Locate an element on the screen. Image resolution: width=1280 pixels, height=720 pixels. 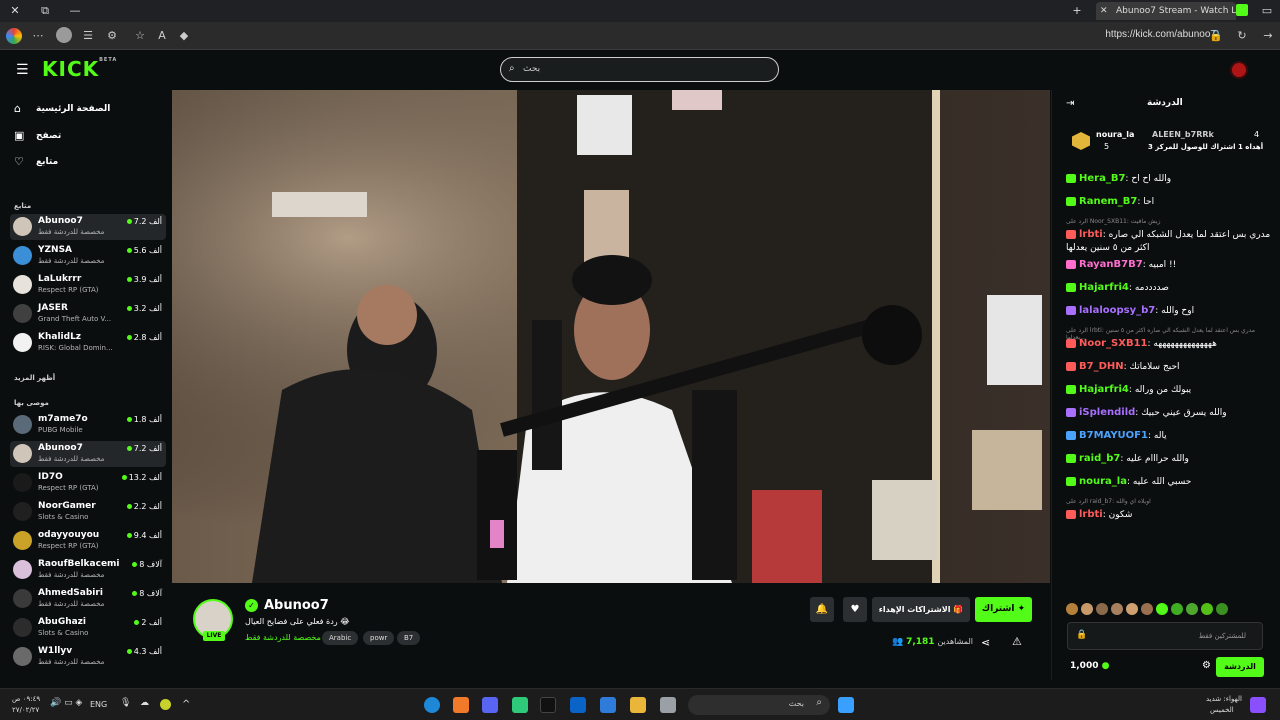
hamburger-menu-icon: ☰ is located at coordinates (22, 70).